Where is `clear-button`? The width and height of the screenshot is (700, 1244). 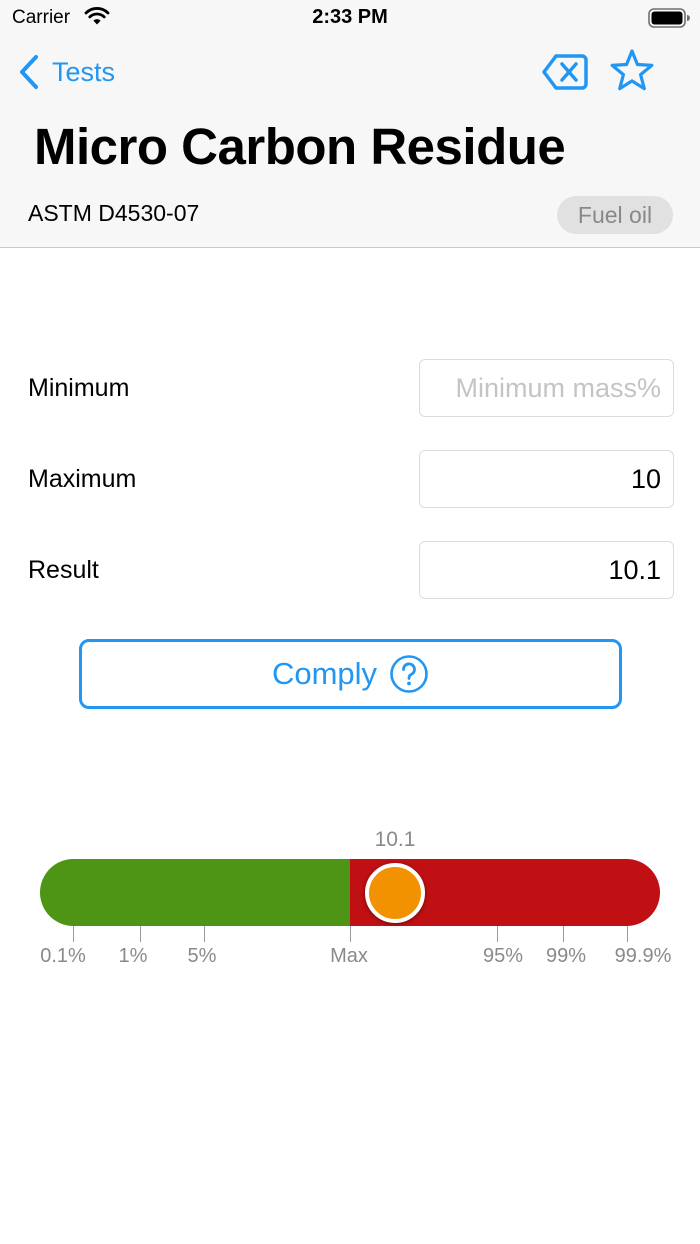 clear-button is located at coordinates (565, 72).